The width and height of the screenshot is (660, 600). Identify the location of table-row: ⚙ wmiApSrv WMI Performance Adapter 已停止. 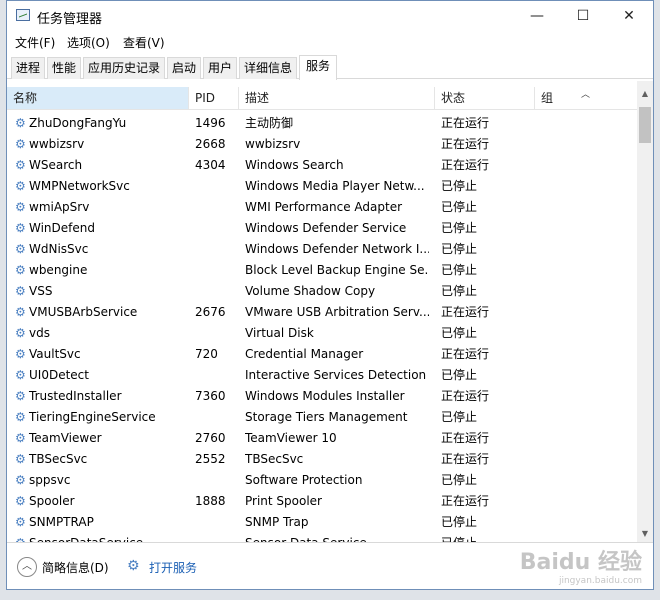
(322, 207).